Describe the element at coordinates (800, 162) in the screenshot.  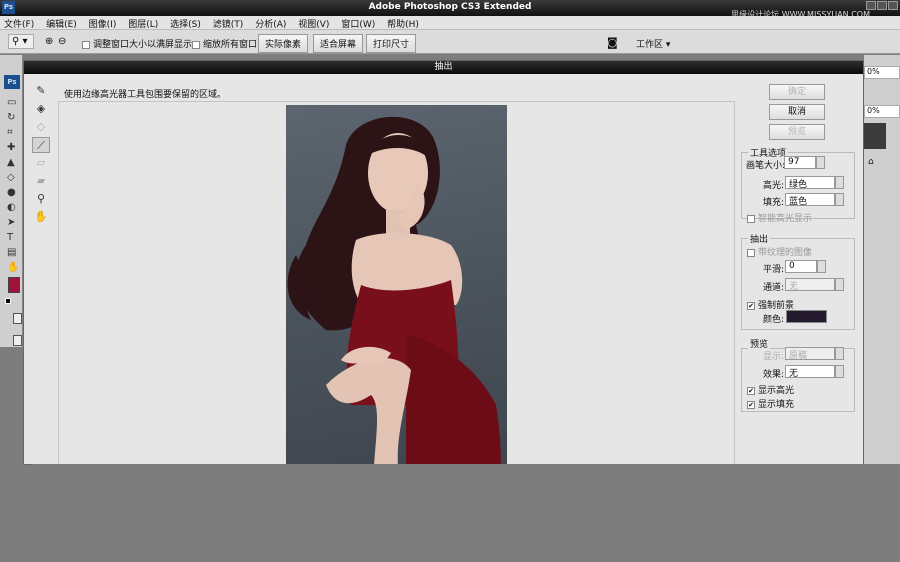
I see `brush-size-field: 97` at that location.